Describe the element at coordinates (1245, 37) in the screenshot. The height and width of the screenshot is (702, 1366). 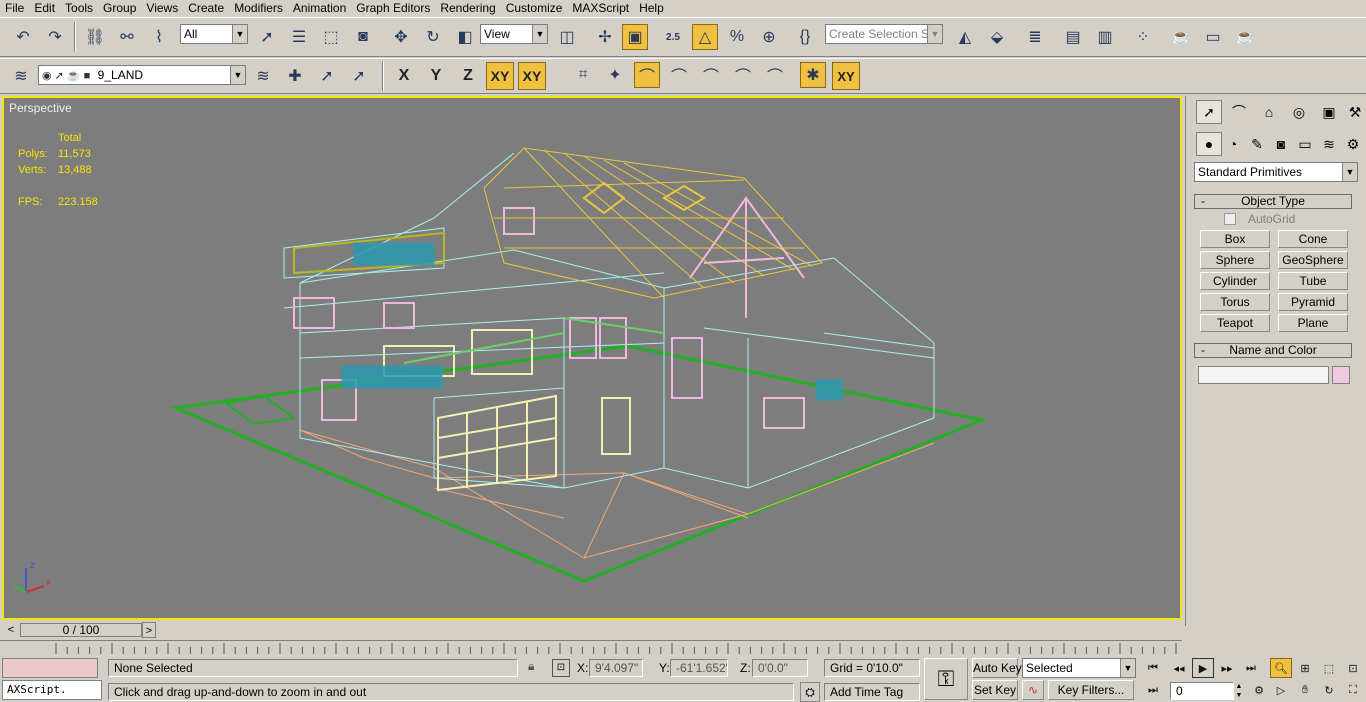
I see `quick-render-icon: ☕` at that location.